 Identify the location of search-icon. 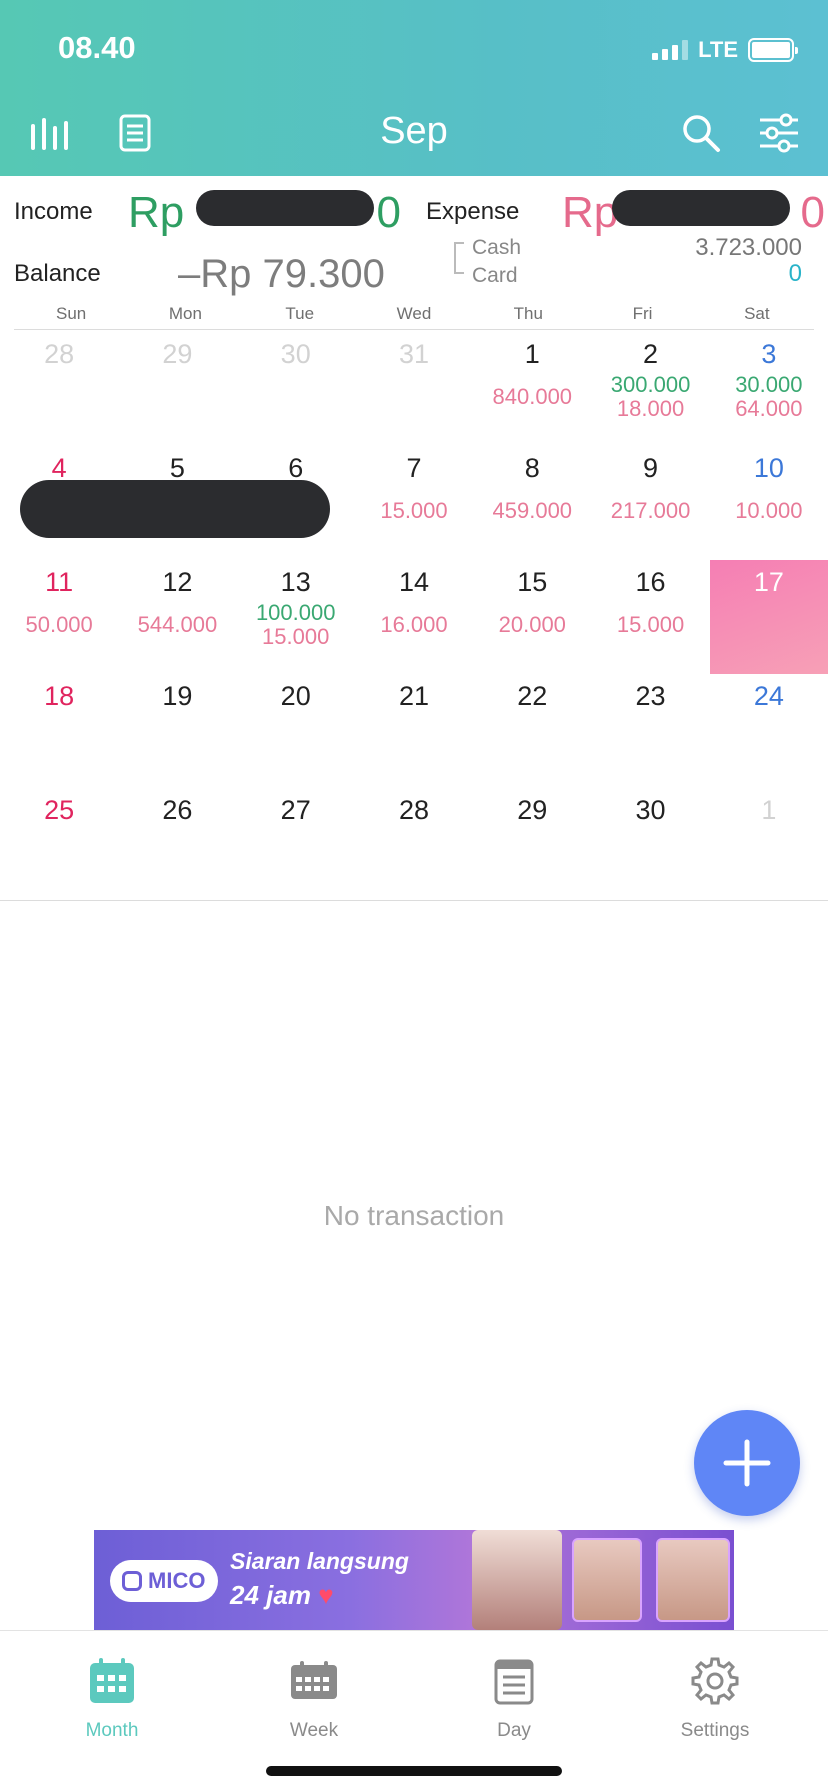
(701, 133).